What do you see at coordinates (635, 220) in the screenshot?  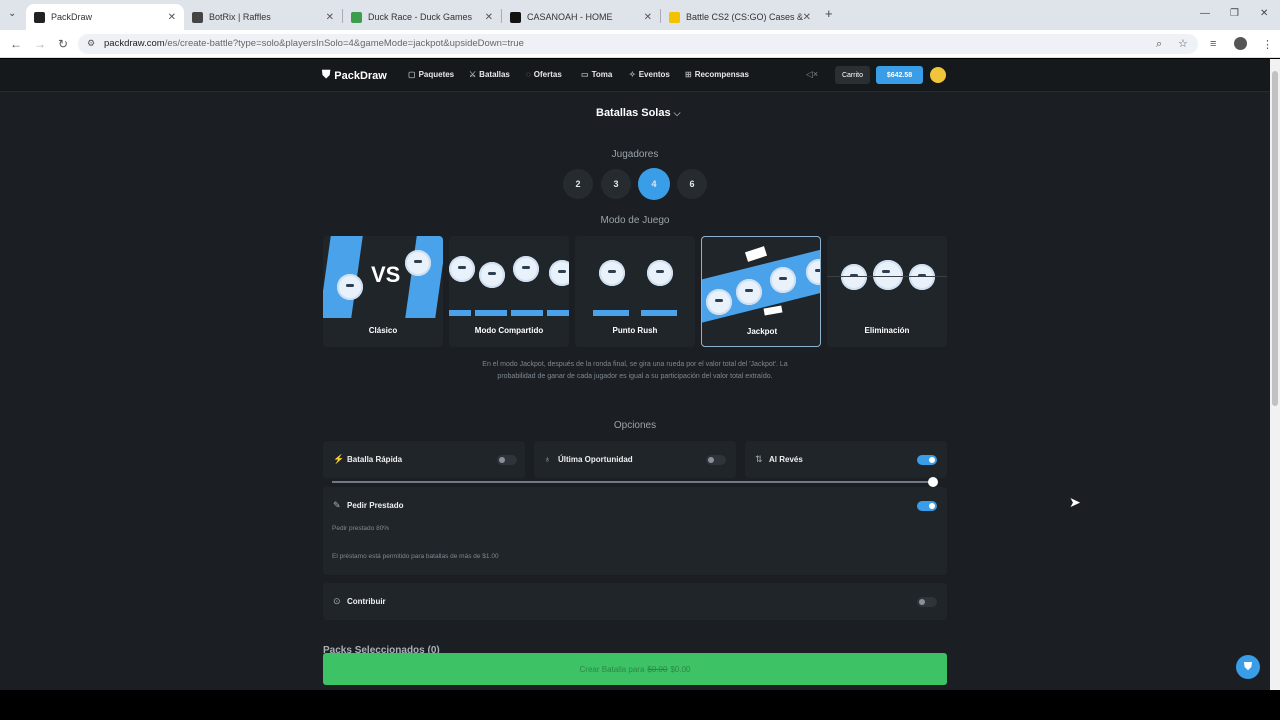 I see `game-mode-heading: Modo de Juego` at bounding box center [635, 220].